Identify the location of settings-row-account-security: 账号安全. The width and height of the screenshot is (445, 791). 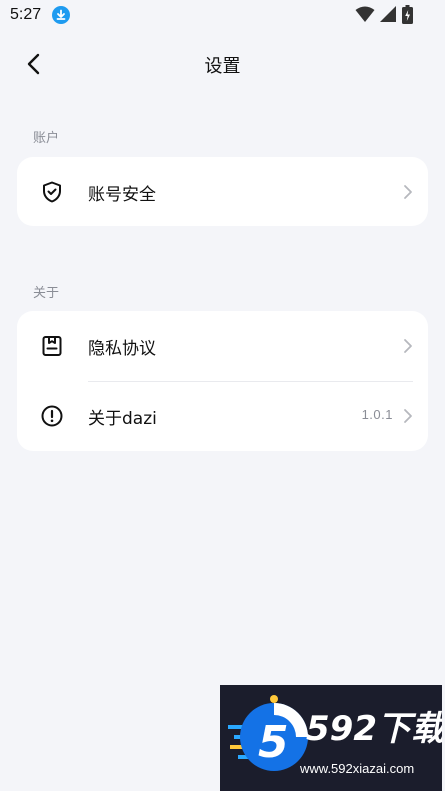
(222, 192).